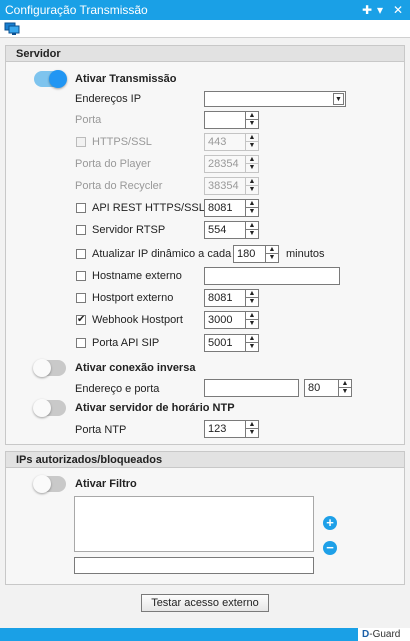  Describe the element at coordinates (205, 634) in the screenshot. I see `footer-bar: D-Guard` at that location.